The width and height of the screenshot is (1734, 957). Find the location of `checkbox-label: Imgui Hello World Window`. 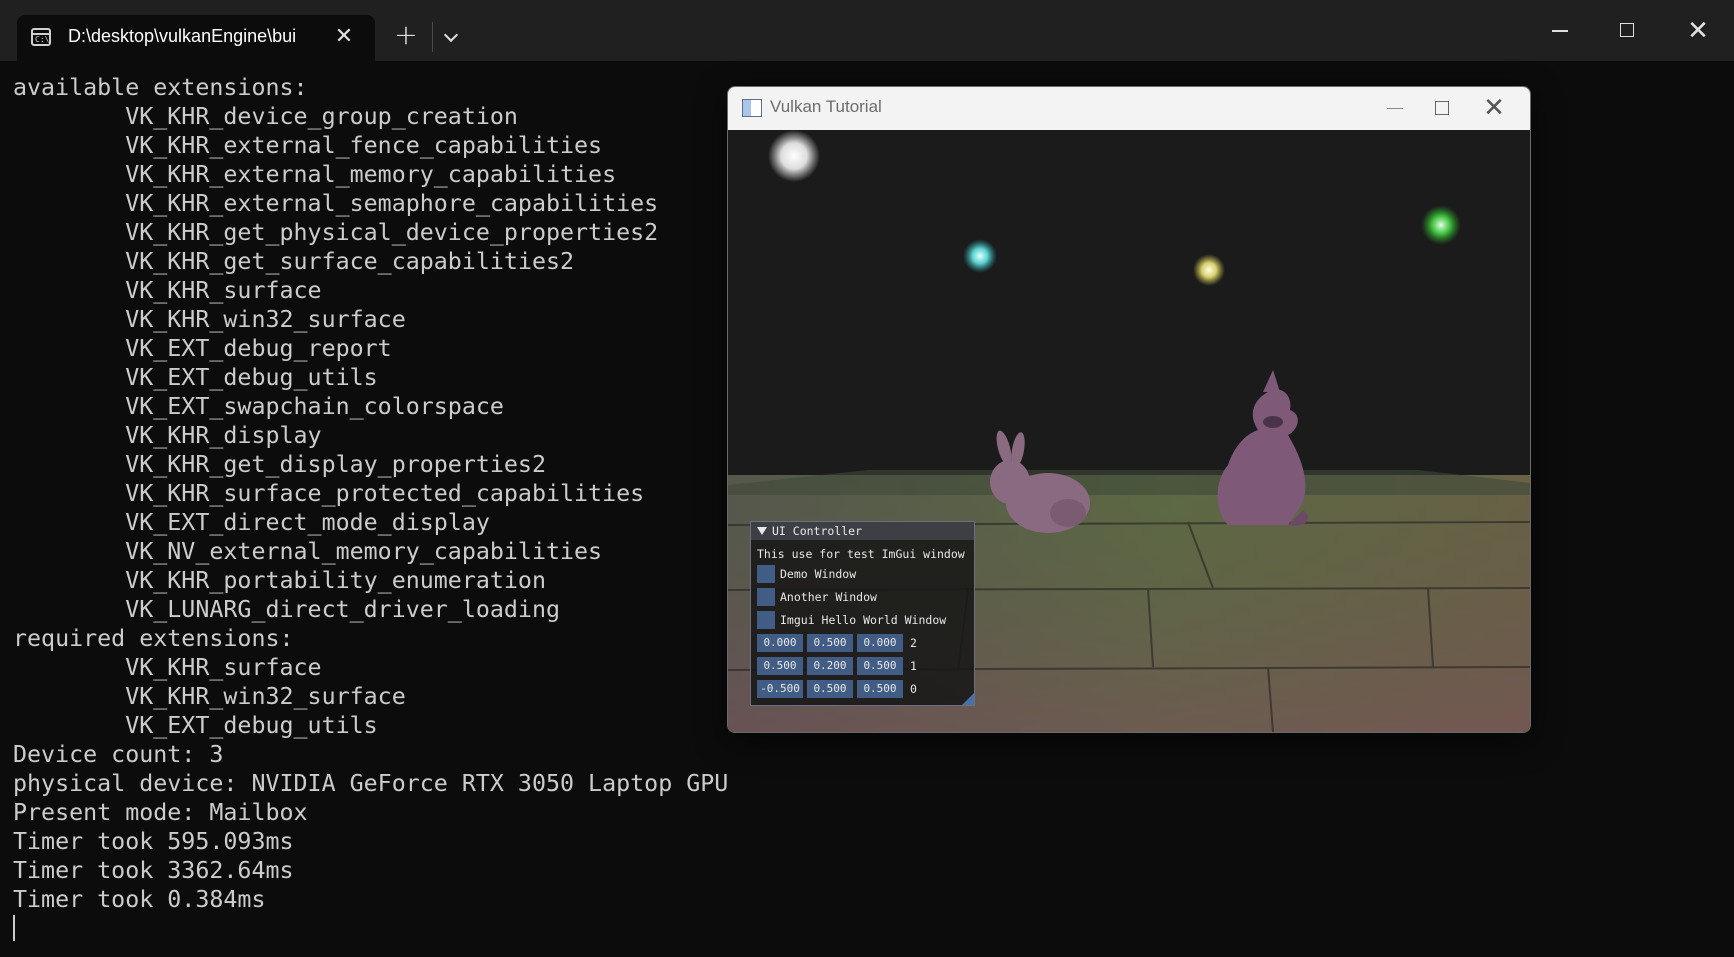

checkbox-label: Imgui Hello World Window is located at coordinates (863, 620).